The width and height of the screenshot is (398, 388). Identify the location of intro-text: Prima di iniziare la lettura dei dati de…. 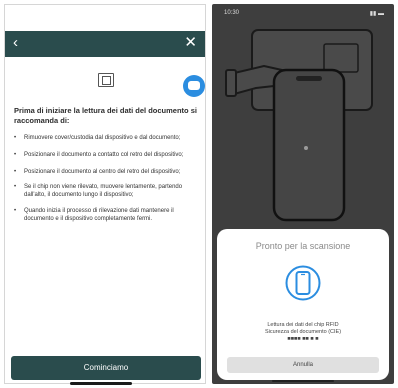
(105, 115).